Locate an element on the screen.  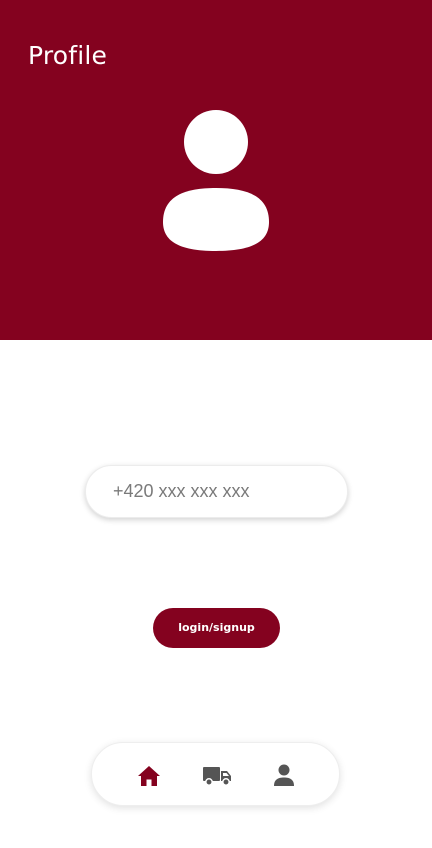
delivery-truck-icon is located at coordinates (217, 776).